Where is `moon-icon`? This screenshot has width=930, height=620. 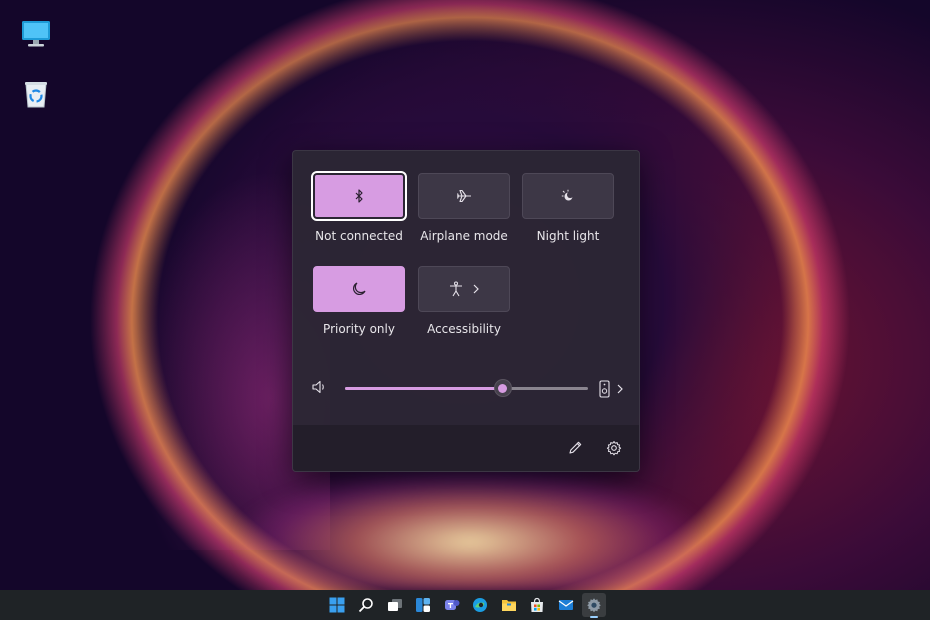
moon-icon is located at coordinates (359, 288).